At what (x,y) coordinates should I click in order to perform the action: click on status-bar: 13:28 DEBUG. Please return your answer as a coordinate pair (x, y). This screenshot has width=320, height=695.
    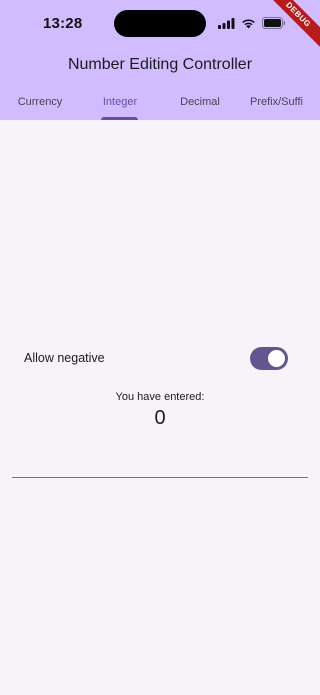
    Looking at the image, I should click on (160, 28).